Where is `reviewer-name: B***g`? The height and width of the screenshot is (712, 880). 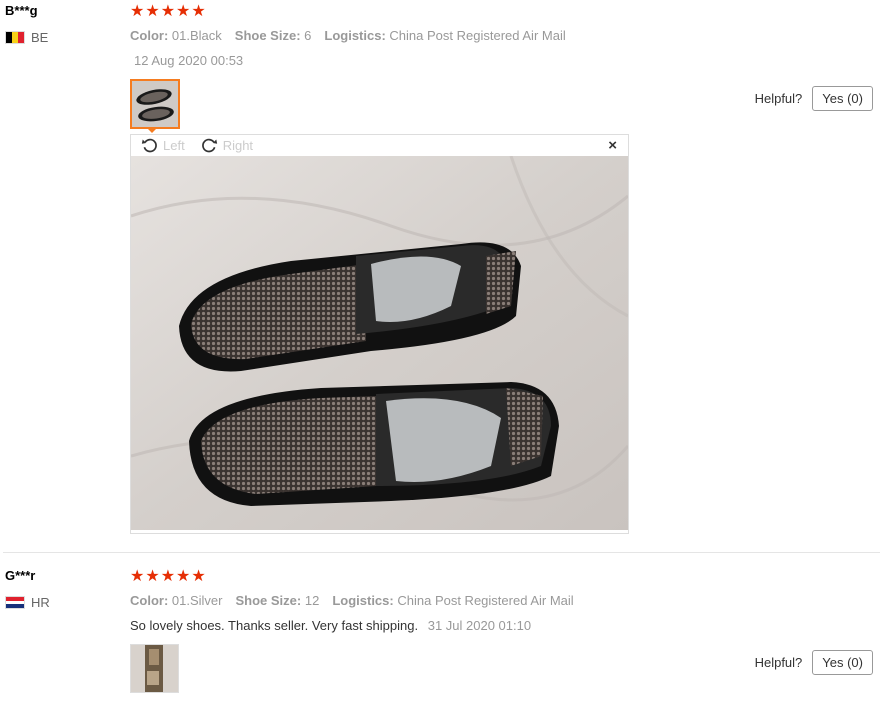
reviewer-name: B***g is located at coordinates (21, 10).